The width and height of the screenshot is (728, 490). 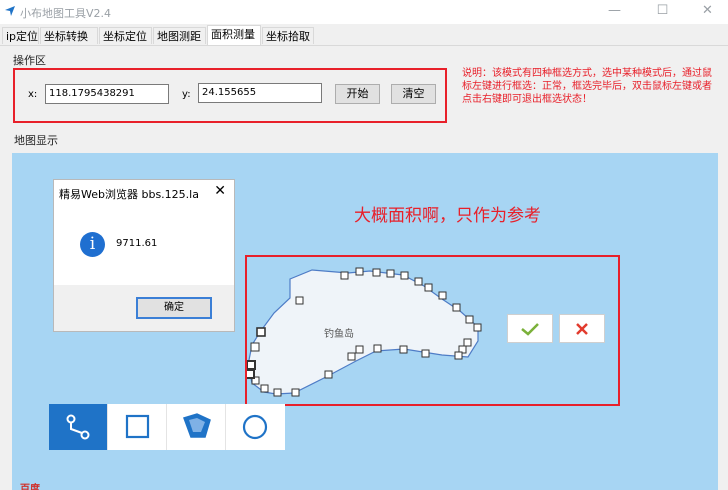 What do you see at coordinates (706, 12) in the screenshot?
I see `close-button: ✕` at bounding box center [706, 12].